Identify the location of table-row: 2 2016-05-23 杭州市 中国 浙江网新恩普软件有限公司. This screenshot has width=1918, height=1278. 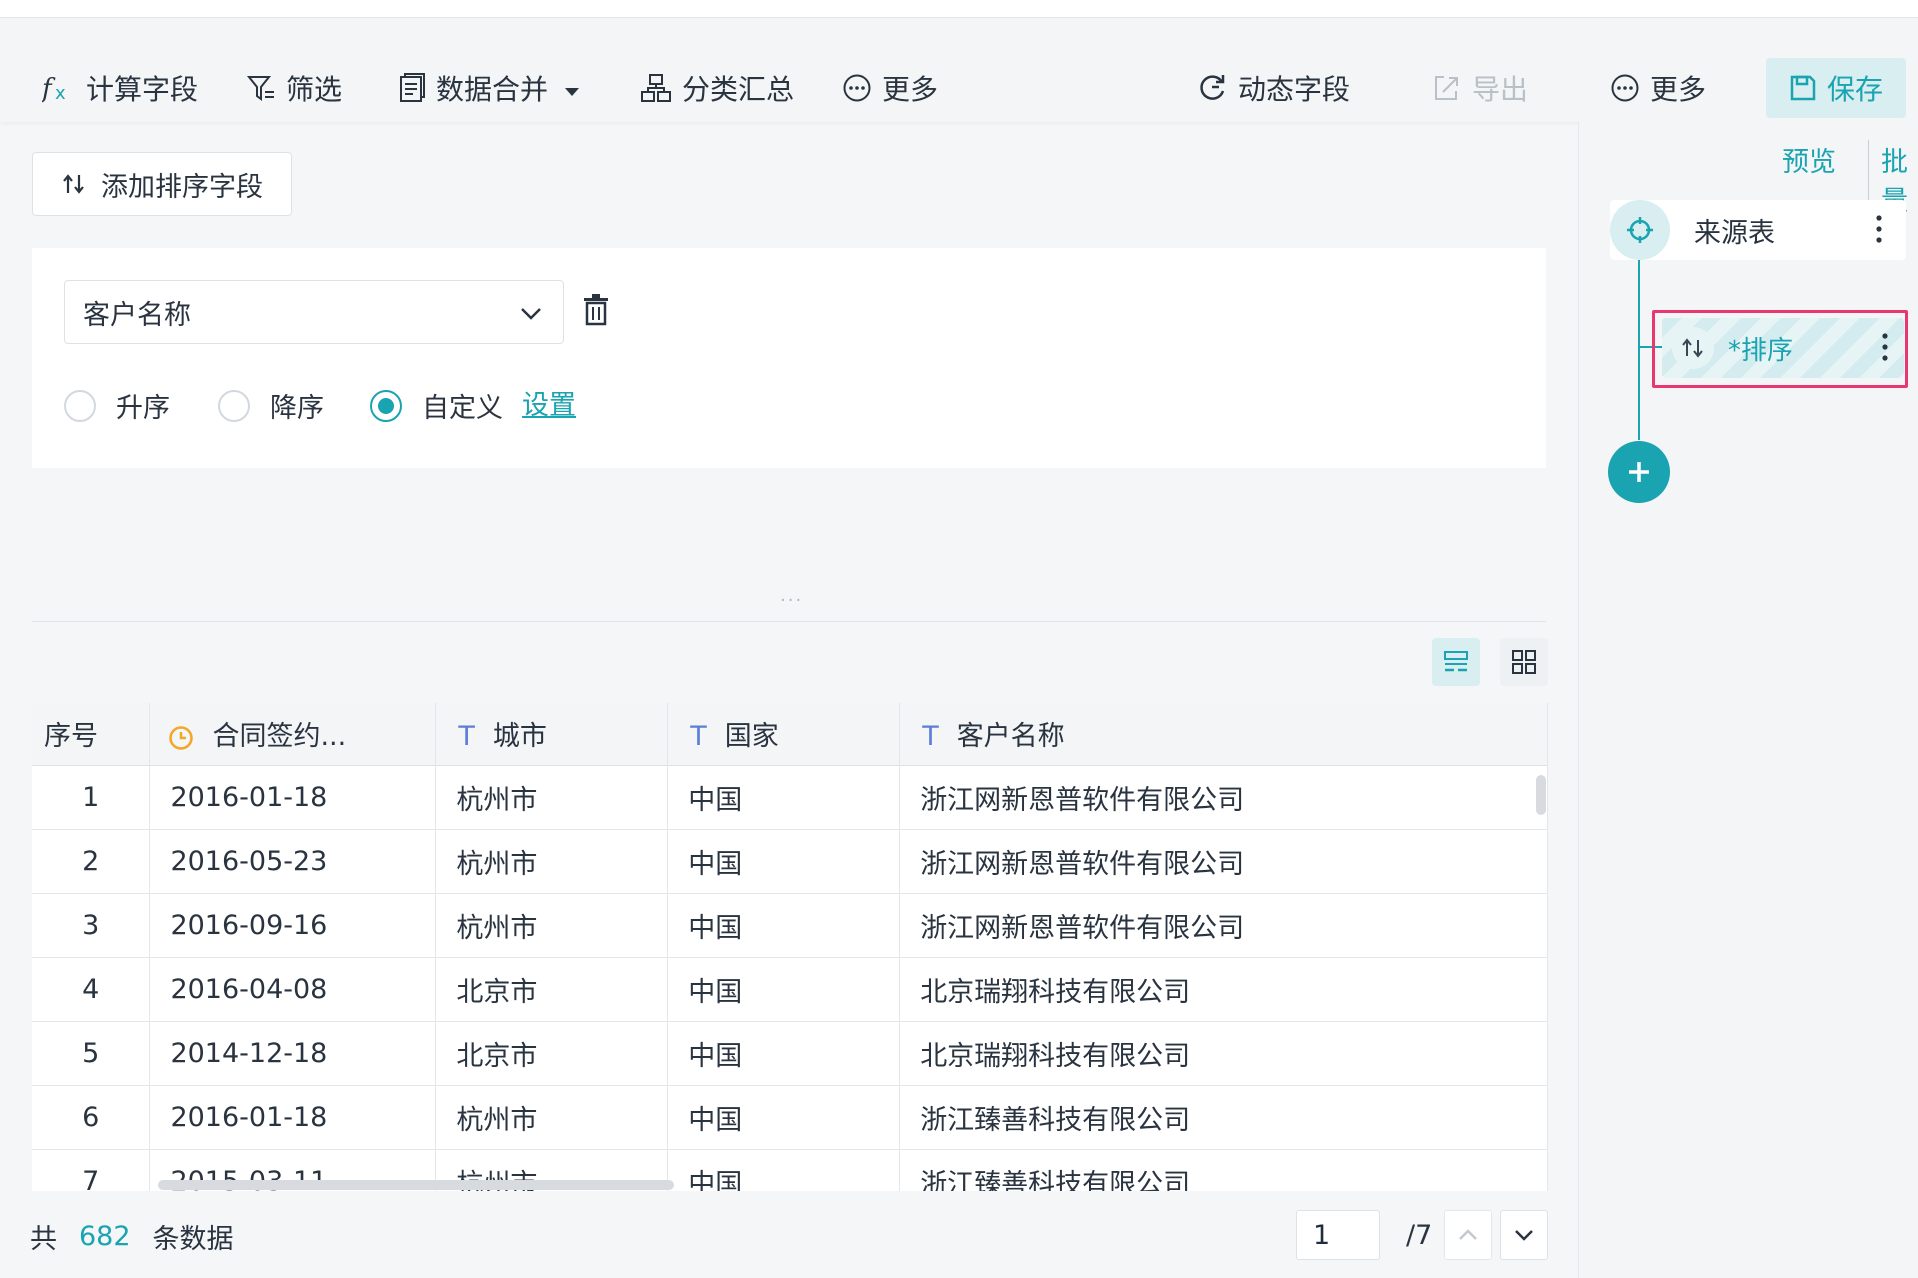
(790, 861).